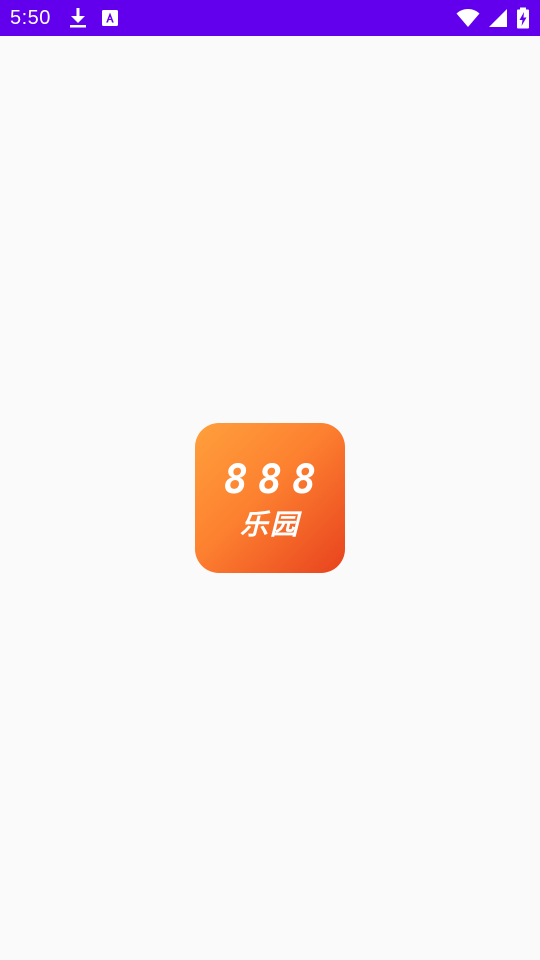 The height and width of the screenshot is (960, 540). What do you see at coordinates (498, 18) in the screenshot?
I see `cell-signal-icon` at bounding box center [498, 18].